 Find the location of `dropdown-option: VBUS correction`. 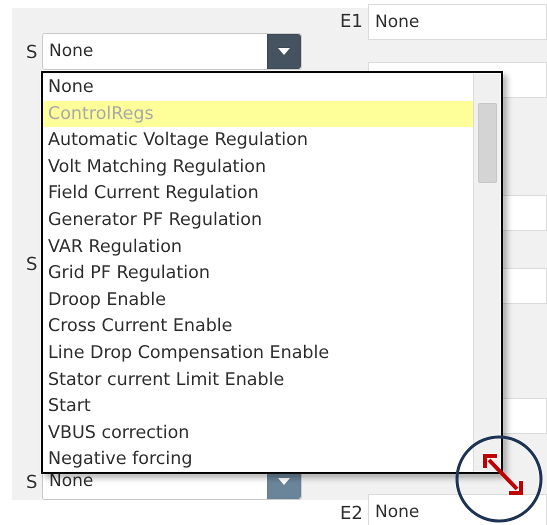

dropdown-option: VBUS correction is located at coordinates (258, 433).